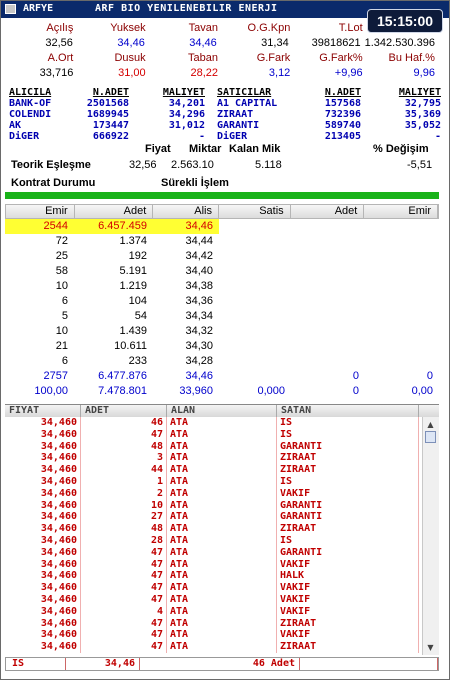 The image size is (450, 680). I want to click on header-buyer: ALAN, so click(222, 411).